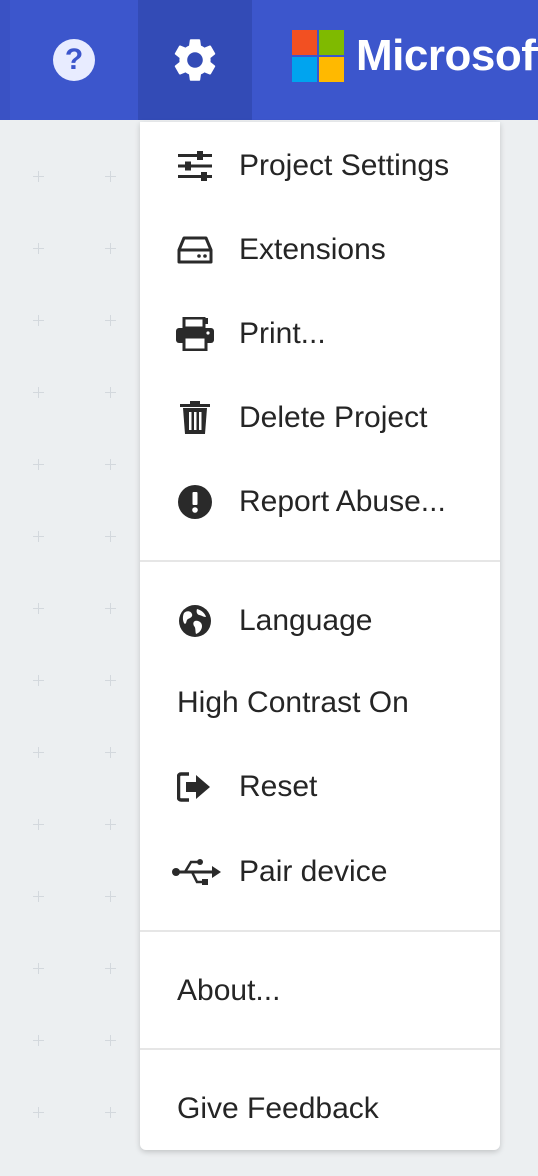  What do you see at coordinates (278, 1108) in the screenshot?
I see `menu-item-label: Give Feedback` at bounding box center [278, 1108].